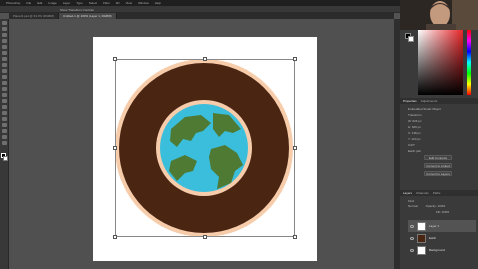 The width and height of the screenshot is (478, 269). Describe the element at coordinates (4, 59) in the screenshot. I see `healing-tool-icon` at that location.